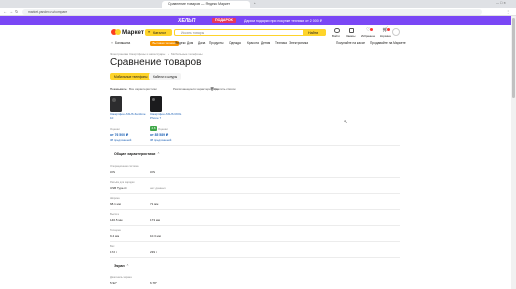 The image size is (516, 289). I want to click on spec-label: Разъём для зарядки, so click(122, 182).